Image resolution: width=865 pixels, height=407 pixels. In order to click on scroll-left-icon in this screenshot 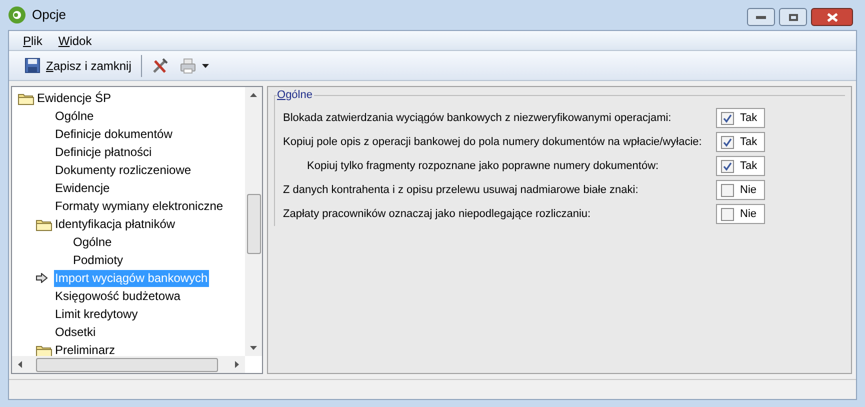, I will do `click(20, 364)`.